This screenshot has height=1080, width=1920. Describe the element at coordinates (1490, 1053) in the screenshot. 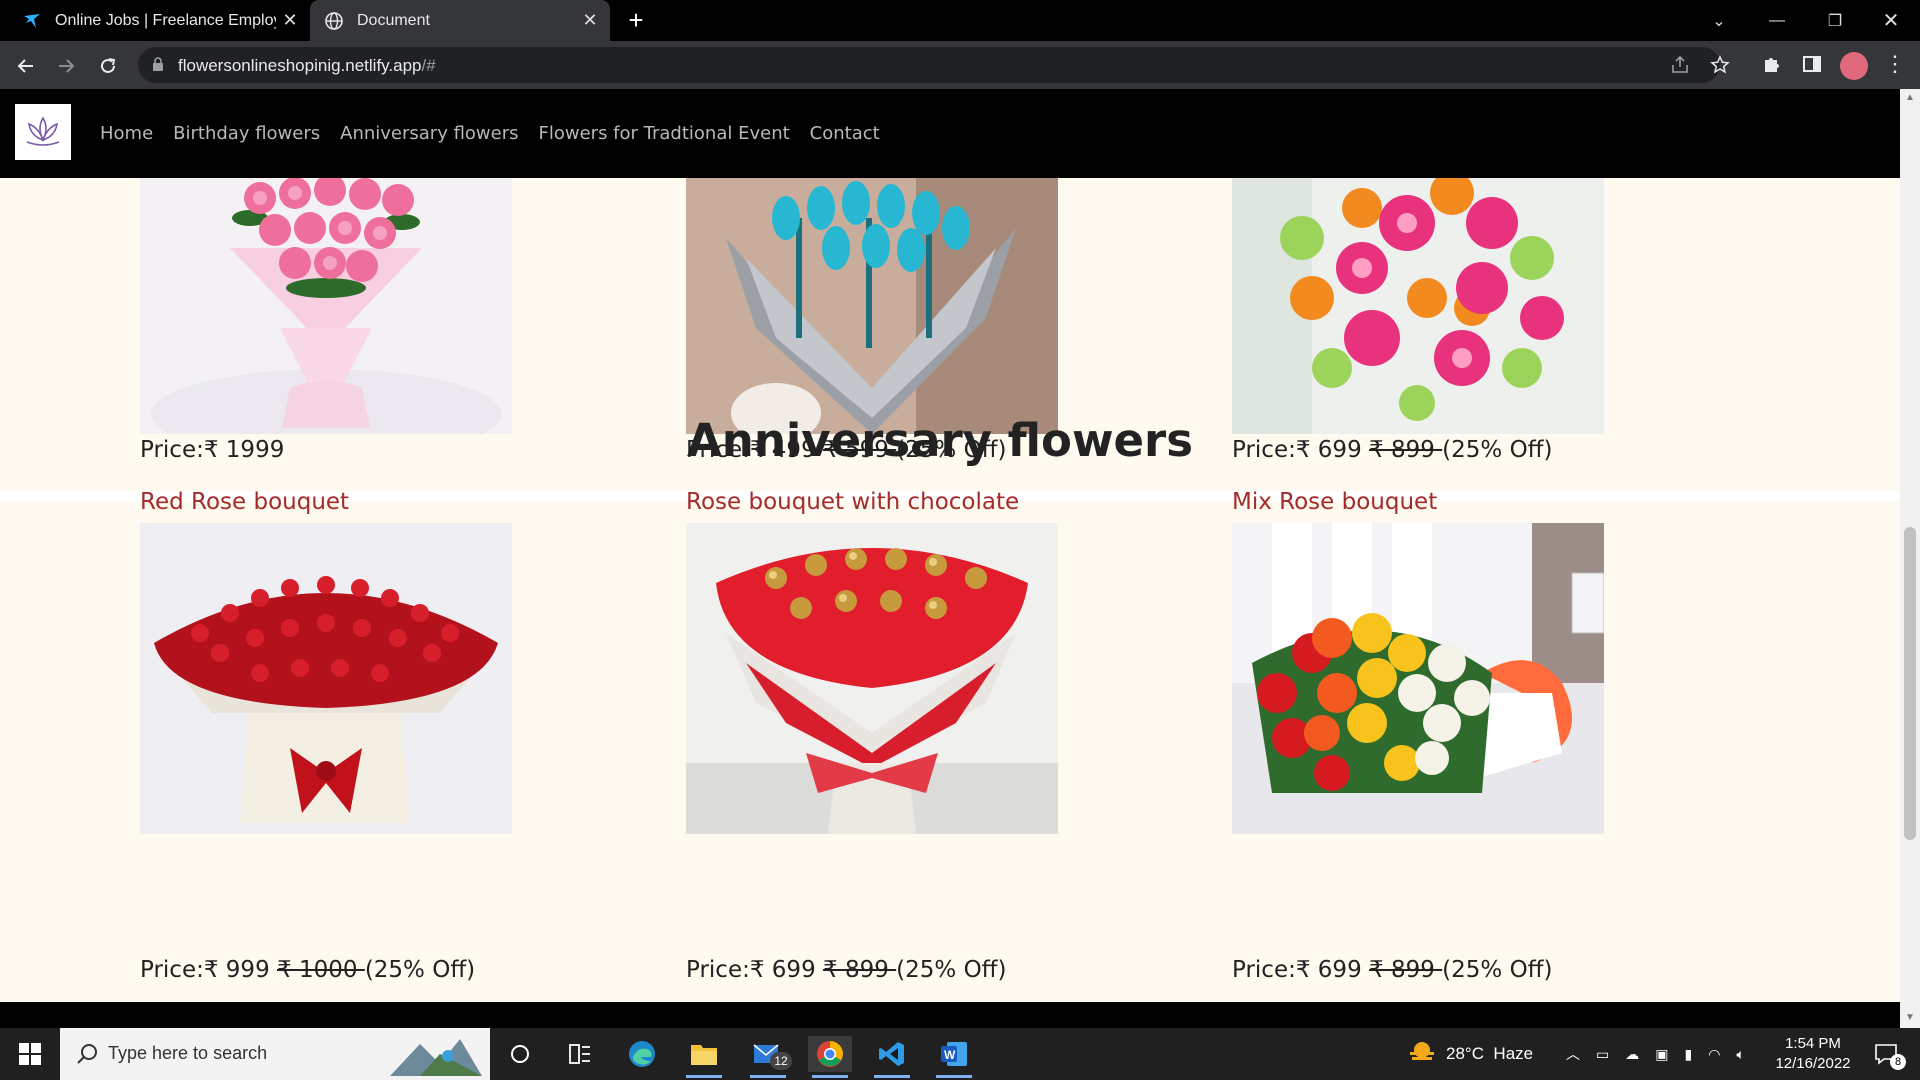

I see `weather-text: 28°C Haze` at that location.